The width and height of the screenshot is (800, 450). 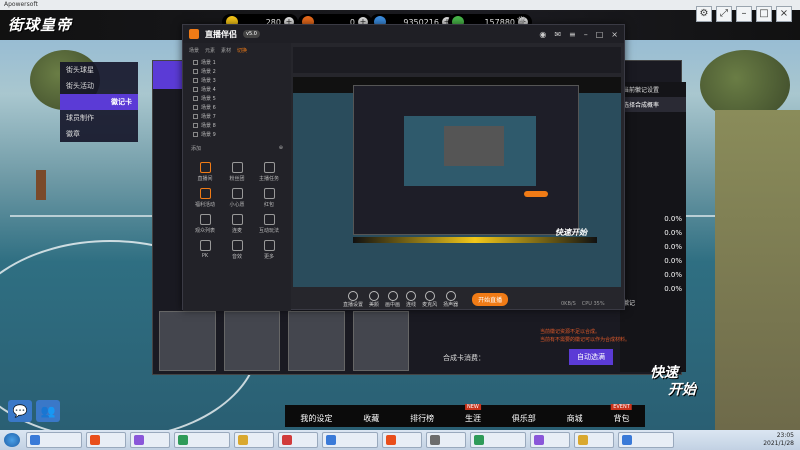 I want to click on tool-item: 直播间, so click(x=205, y=172).